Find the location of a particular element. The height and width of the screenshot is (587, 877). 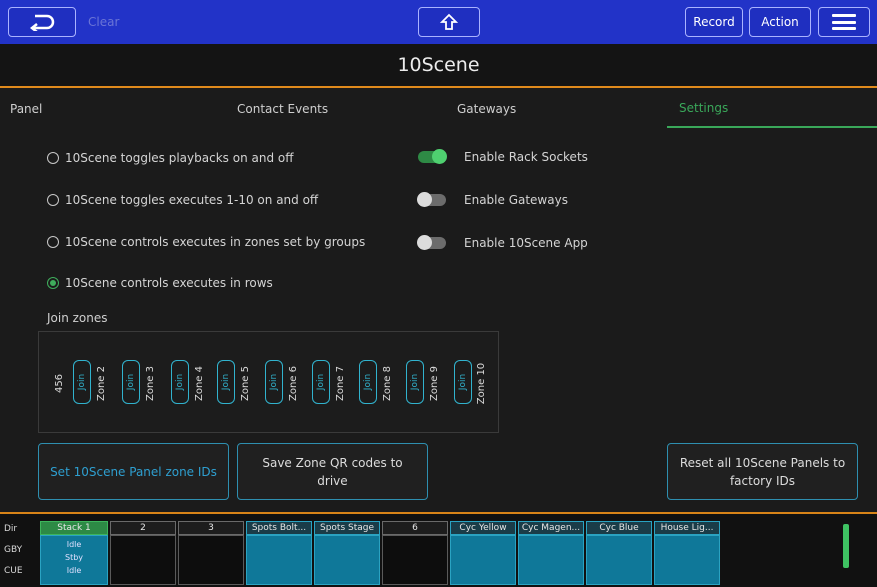

toggle-row-gateways: Enable Gateways is located at coordinates (492, 200).